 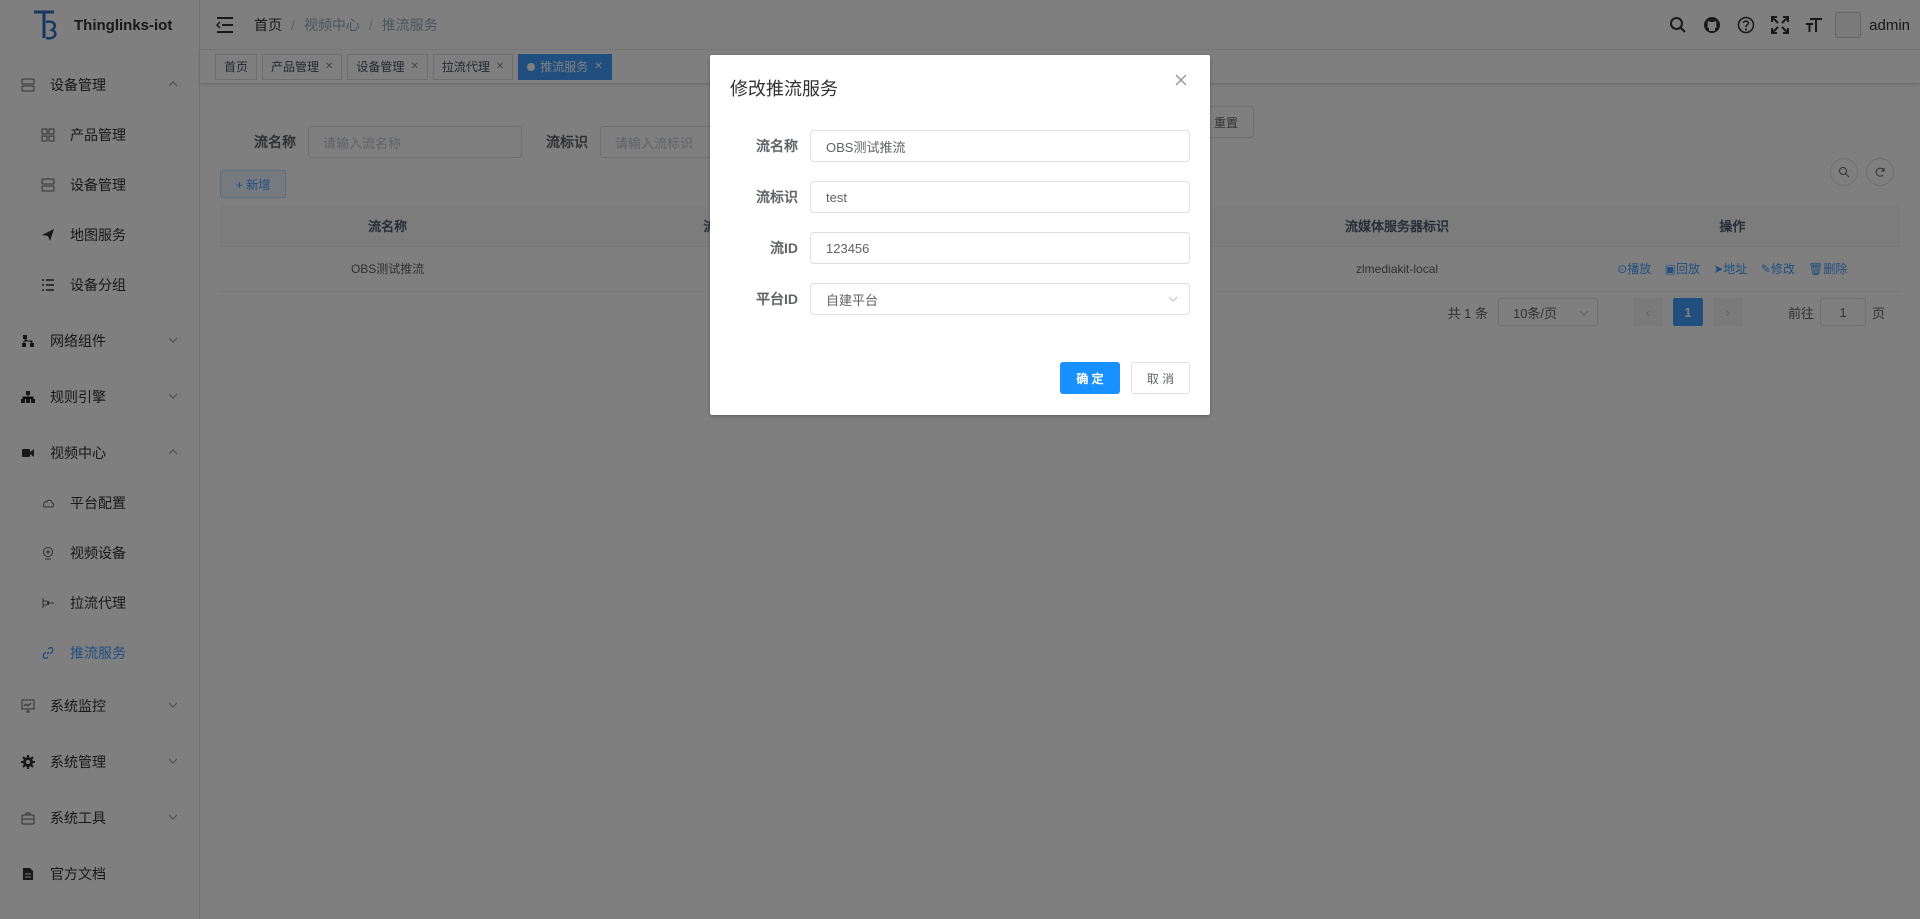 I want to click on flow-id-label: 流ID, so click(x=784, y=248).